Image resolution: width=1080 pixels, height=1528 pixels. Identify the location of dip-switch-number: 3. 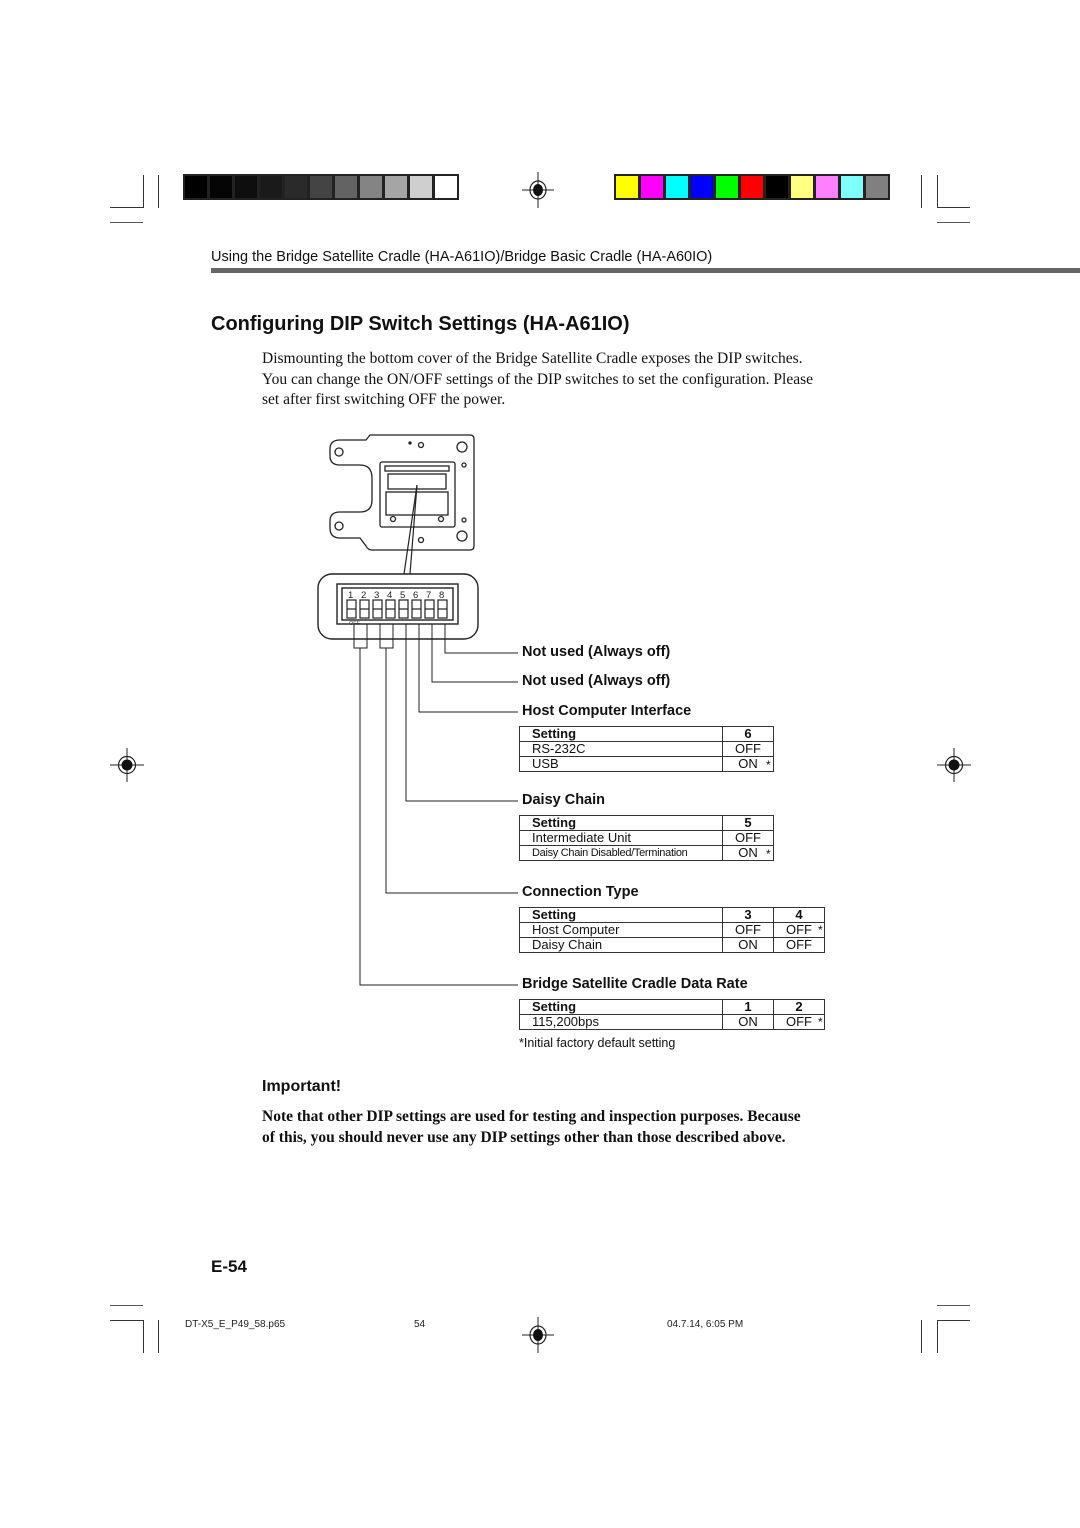
(376, 595).